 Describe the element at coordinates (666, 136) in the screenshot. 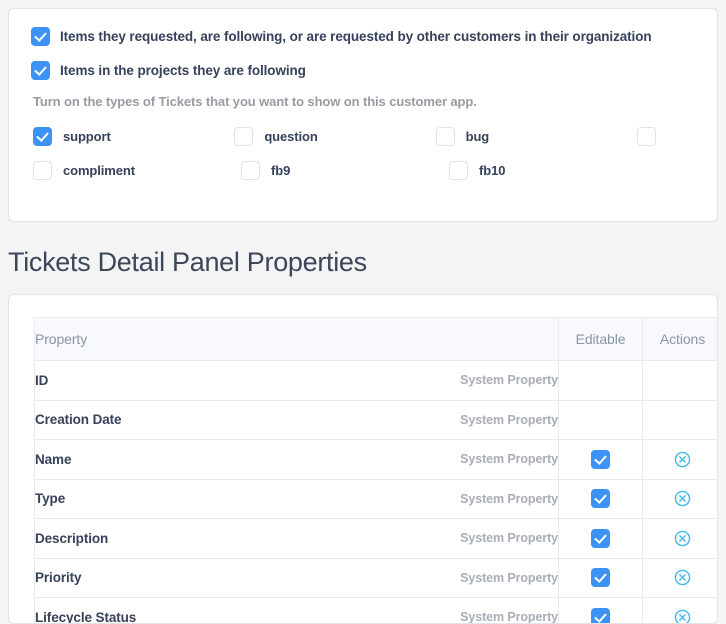

I see `ticket-type-unlabeled` at that location.